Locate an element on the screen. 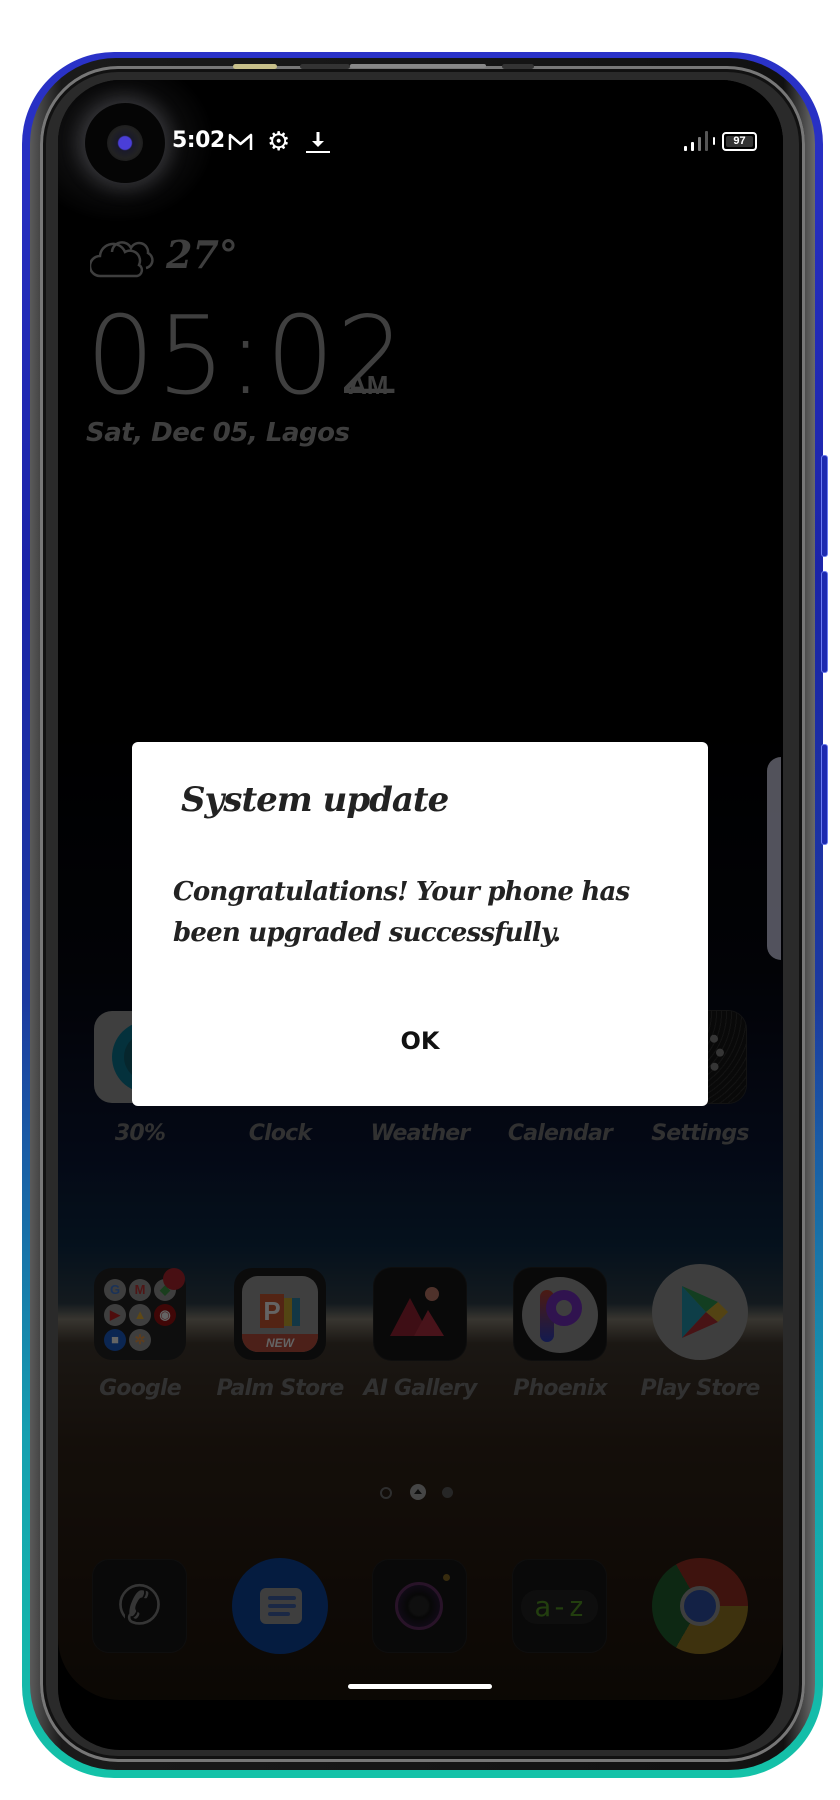  ok-button: OK is located at coordinates (420, 1041).